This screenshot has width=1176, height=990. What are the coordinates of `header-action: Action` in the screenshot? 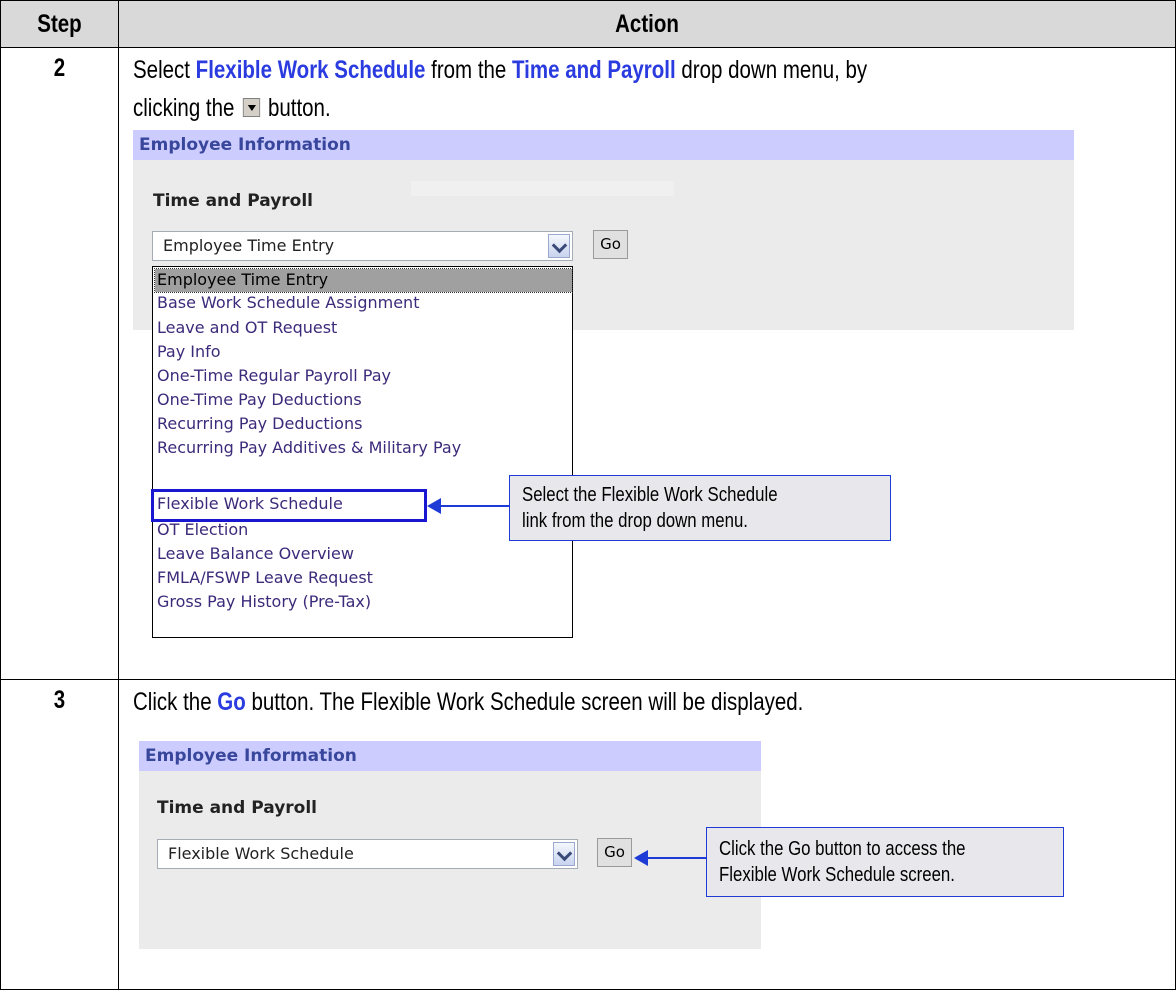 It's located at (647, 24).